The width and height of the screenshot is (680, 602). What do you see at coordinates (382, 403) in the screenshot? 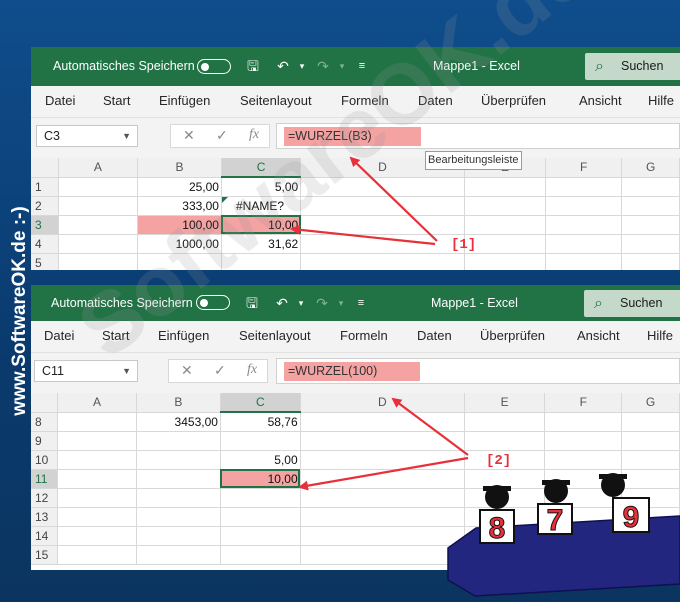
I see `column-header-d: D` at bounding box center [382, 403].